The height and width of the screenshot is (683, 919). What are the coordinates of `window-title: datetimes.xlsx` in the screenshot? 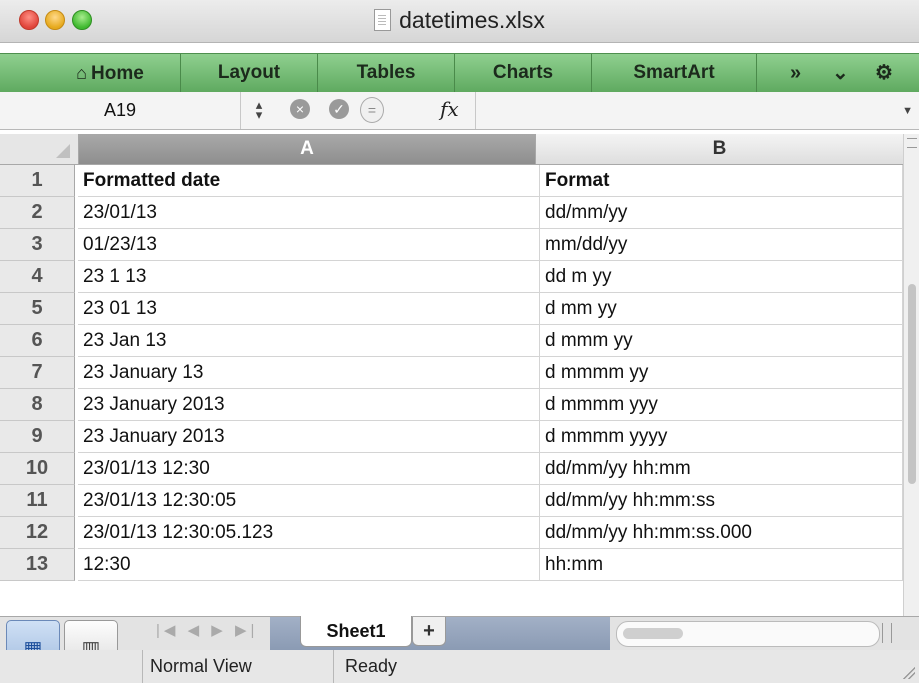 It's located at (459, 20).